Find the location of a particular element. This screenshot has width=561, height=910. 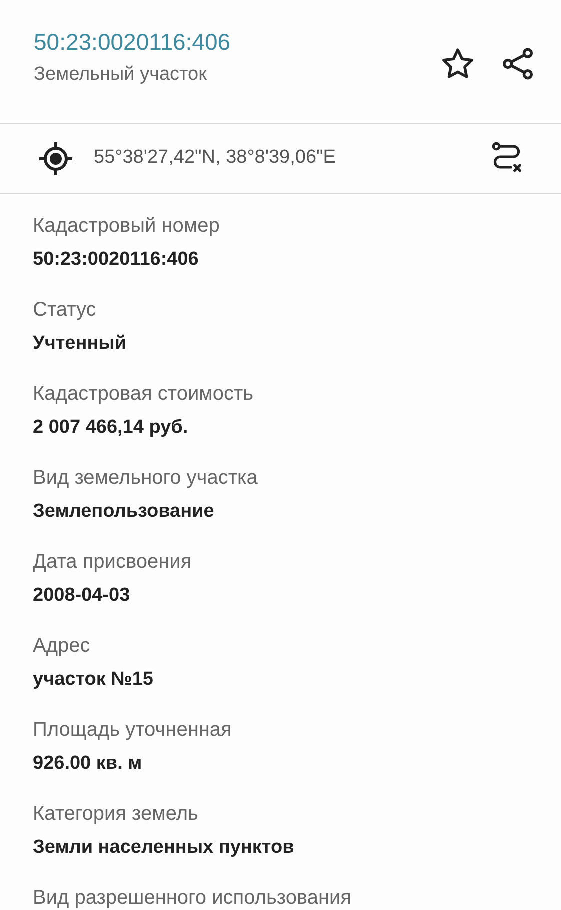

coordinates-text: 55°38'27,42"N, 38°8'39,06"E is located at coordinates (215, 158).